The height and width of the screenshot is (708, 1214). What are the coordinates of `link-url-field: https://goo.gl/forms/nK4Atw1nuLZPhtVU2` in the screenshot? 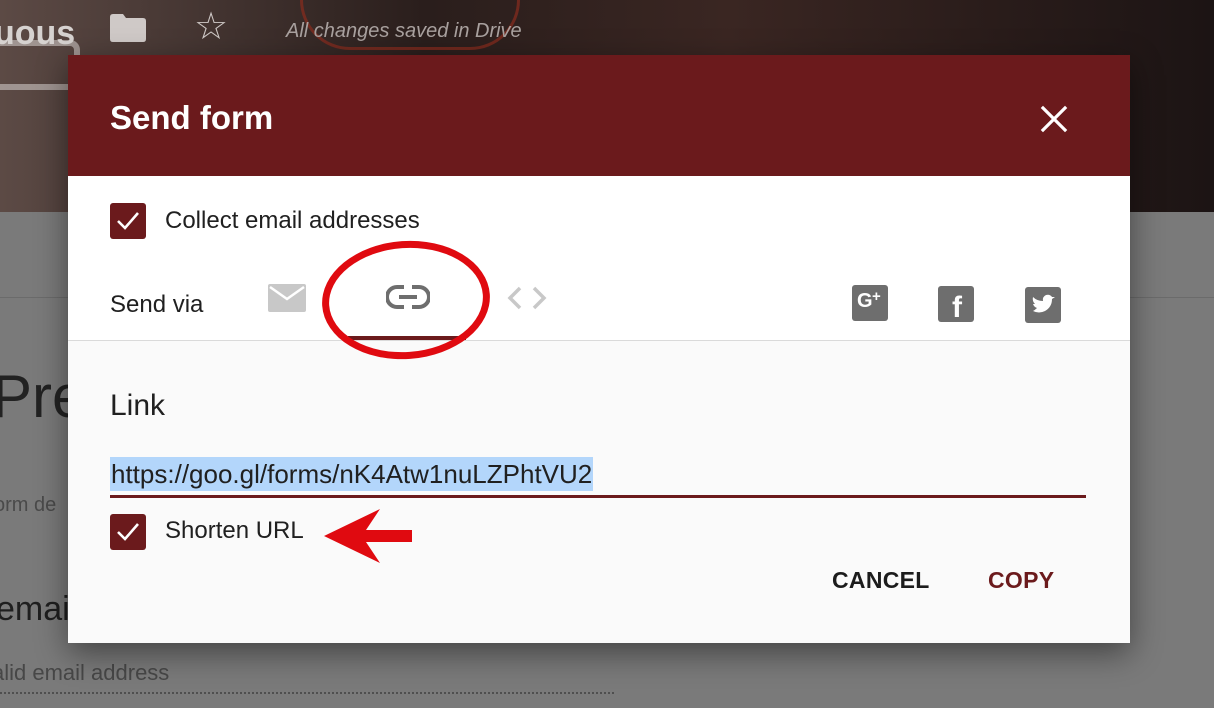 It's located at (598, 477).